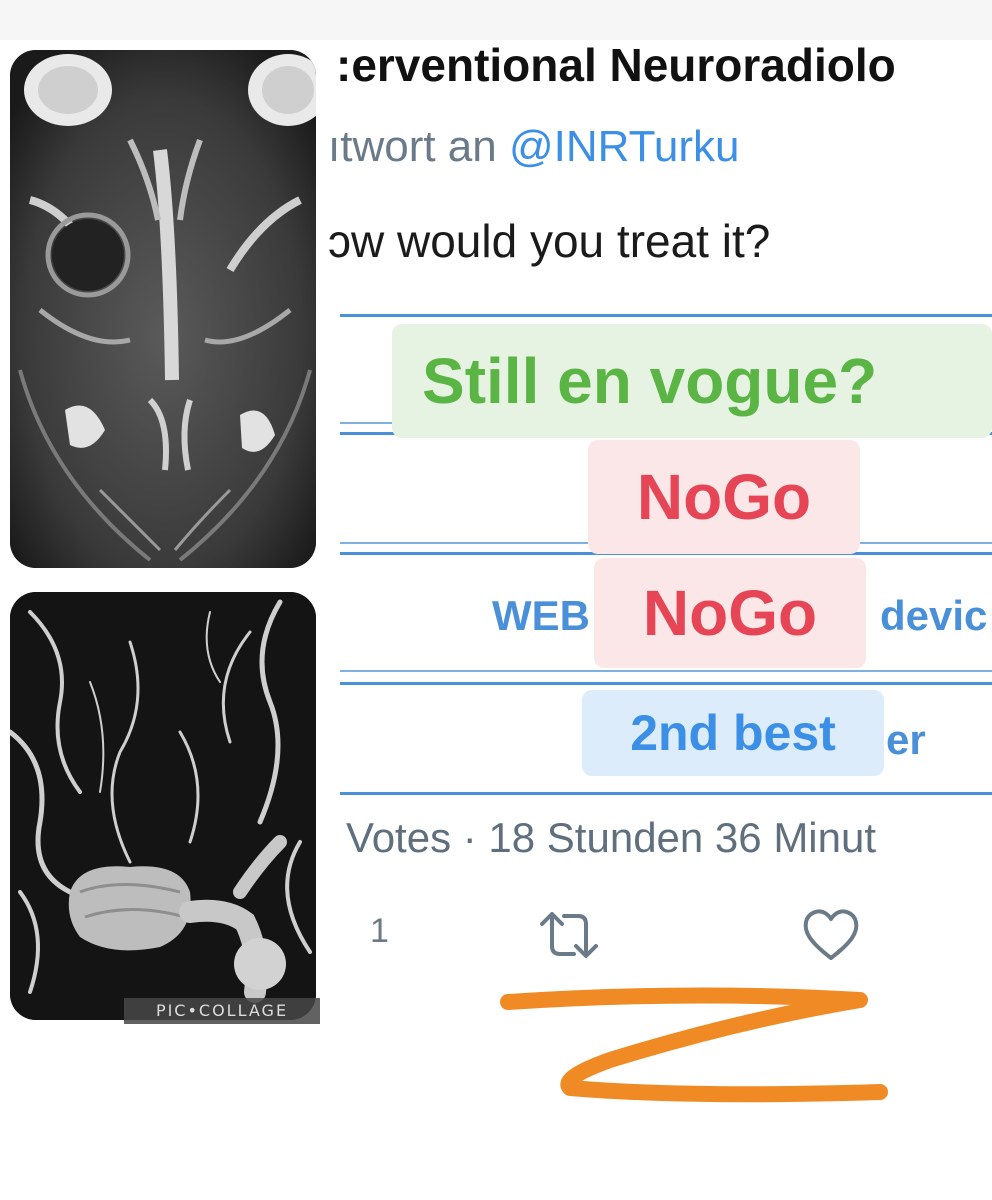 Image resolution: width=992 pixels, height=1200 pixels. Describe the element at coordinates (541, 616) in the screenshot. I see `poll-option-web-fragment: WEB` at that location.